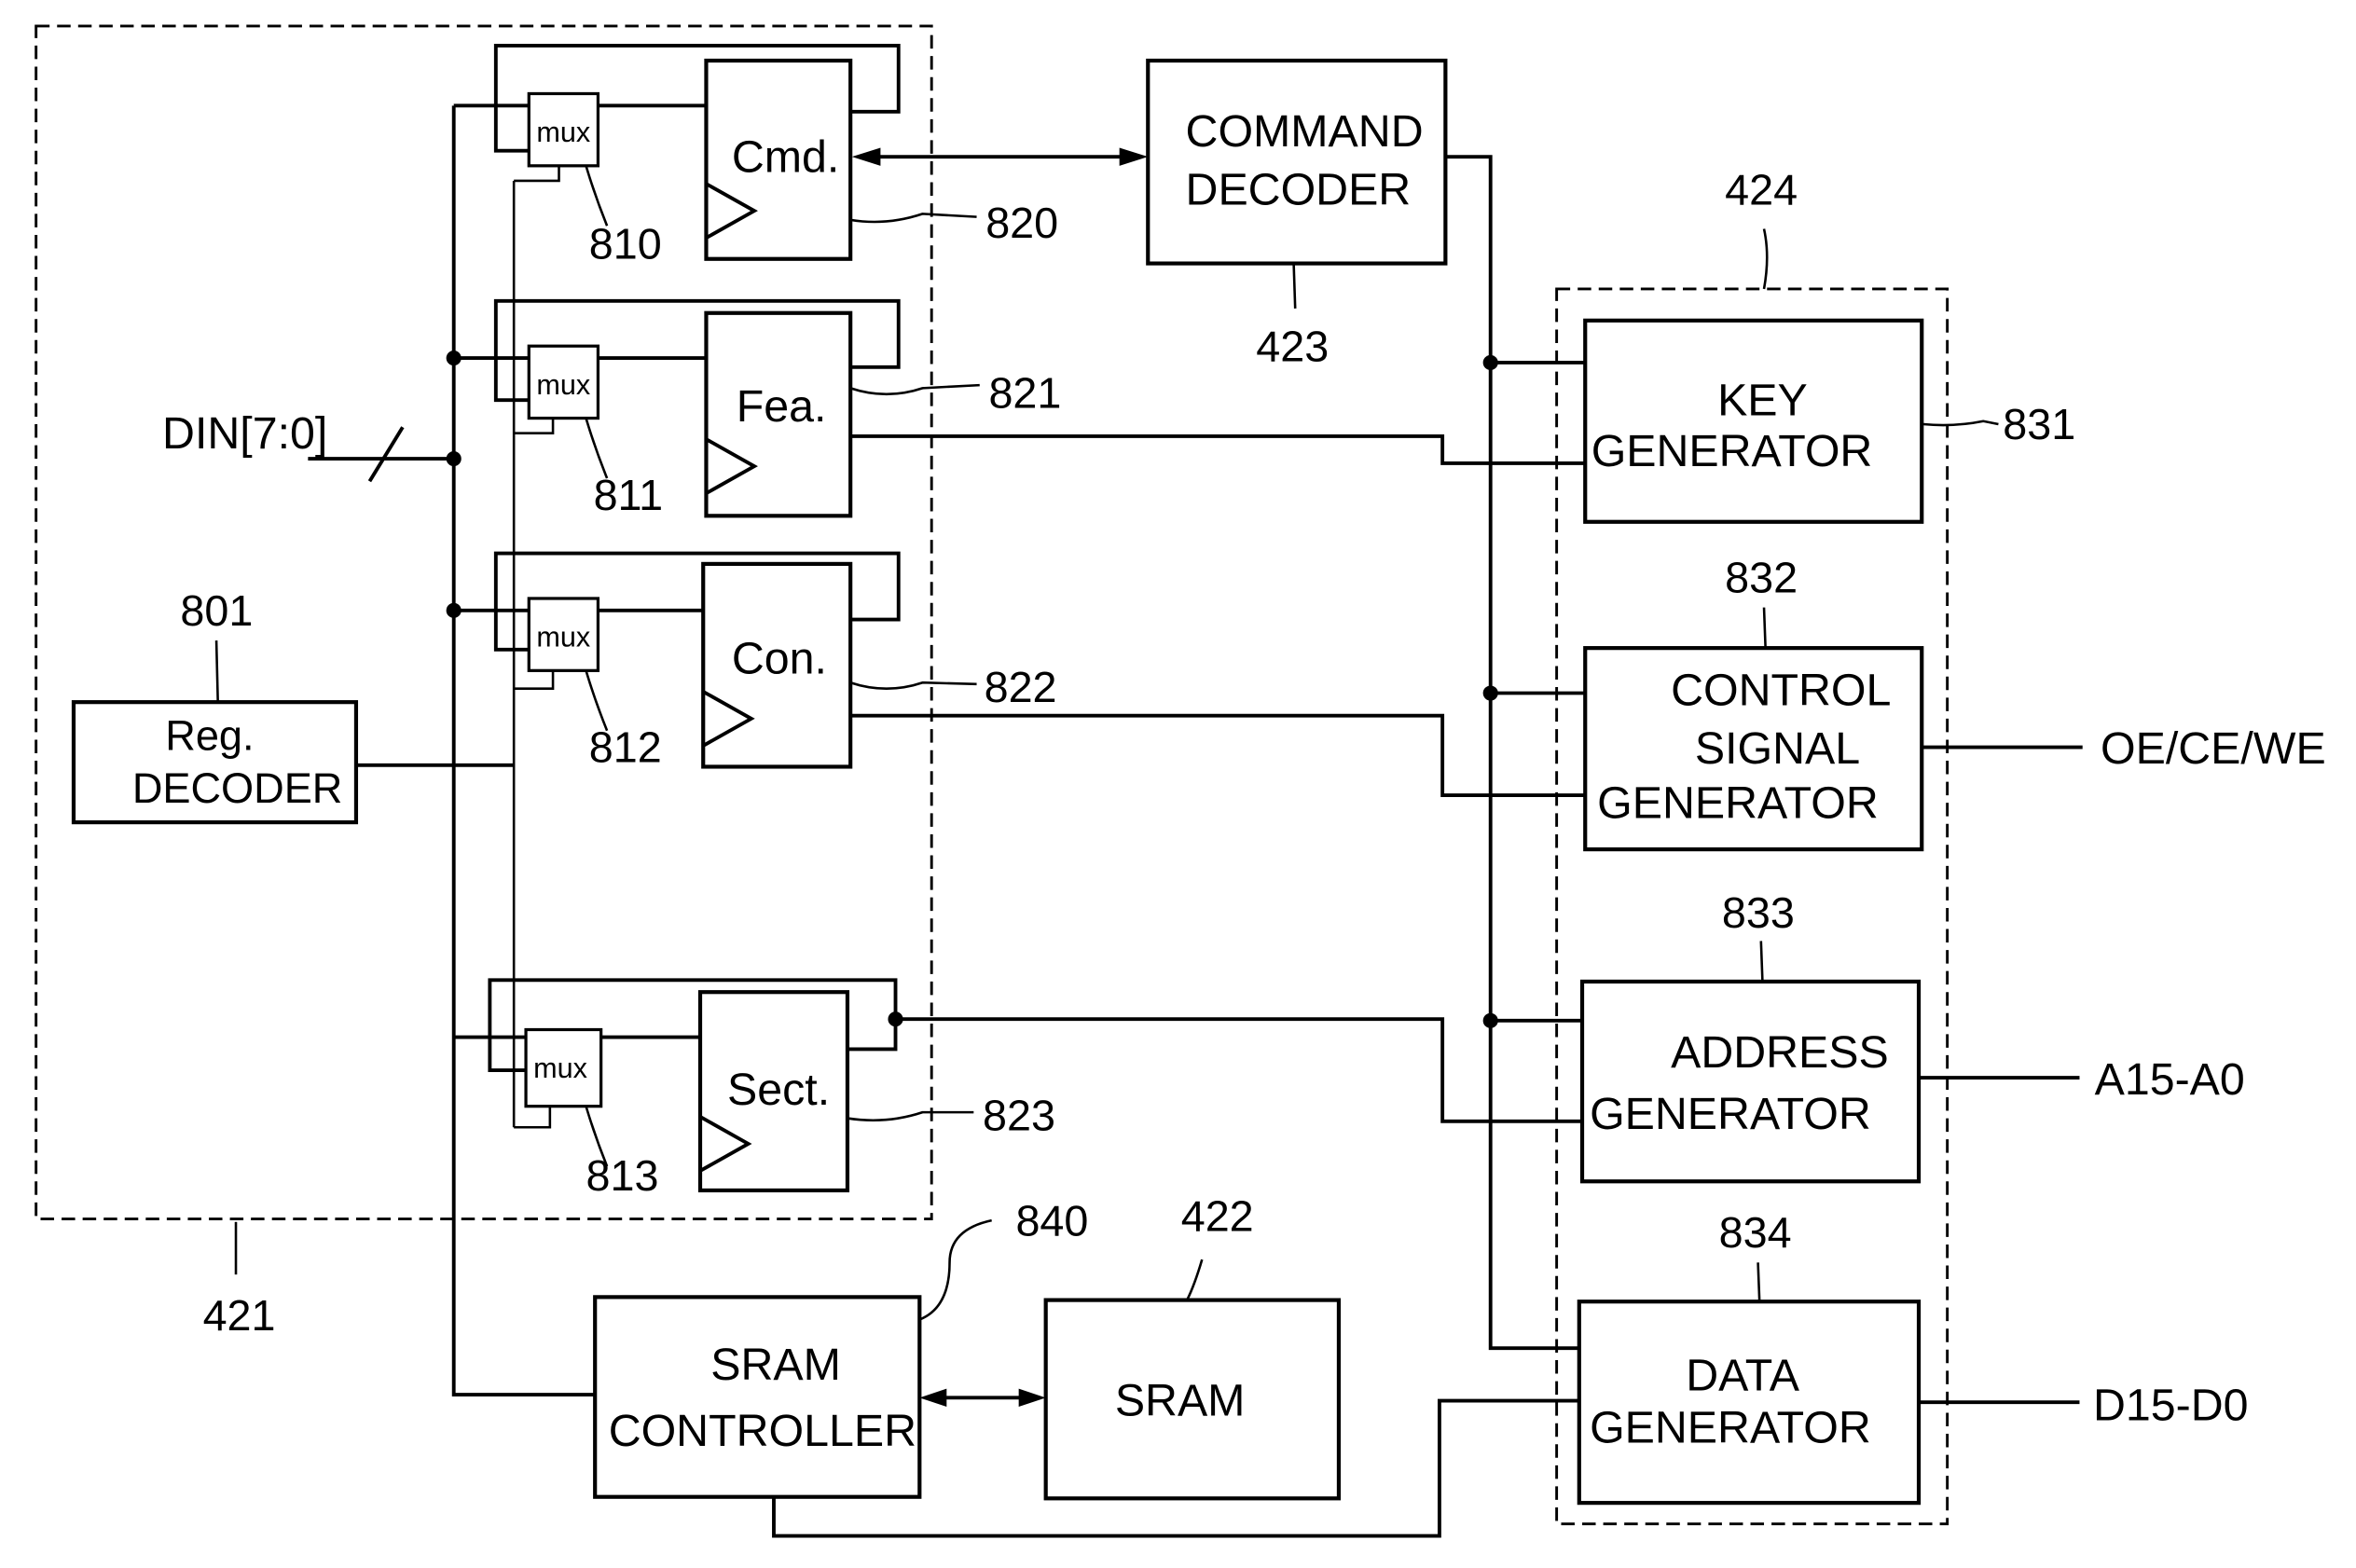 The width and height of the screenshot is (2356, 1568). What do you see at coordinates (1780, 1052) in the screenshot?
I see `address-generator-line1: ADDRESS` at bounding box center [1780, 1052].